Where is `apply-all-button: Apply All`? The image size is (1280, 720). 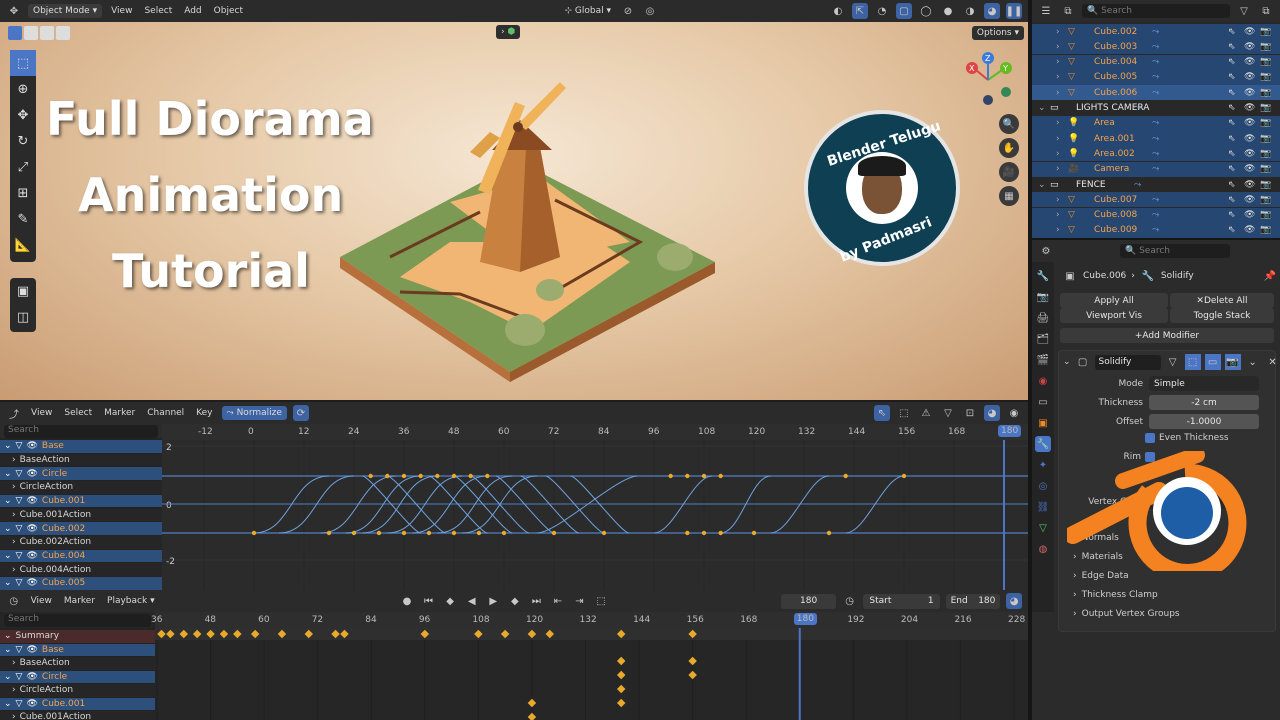 apply-all-button: Apply All is located at coordinates (1114, 300).